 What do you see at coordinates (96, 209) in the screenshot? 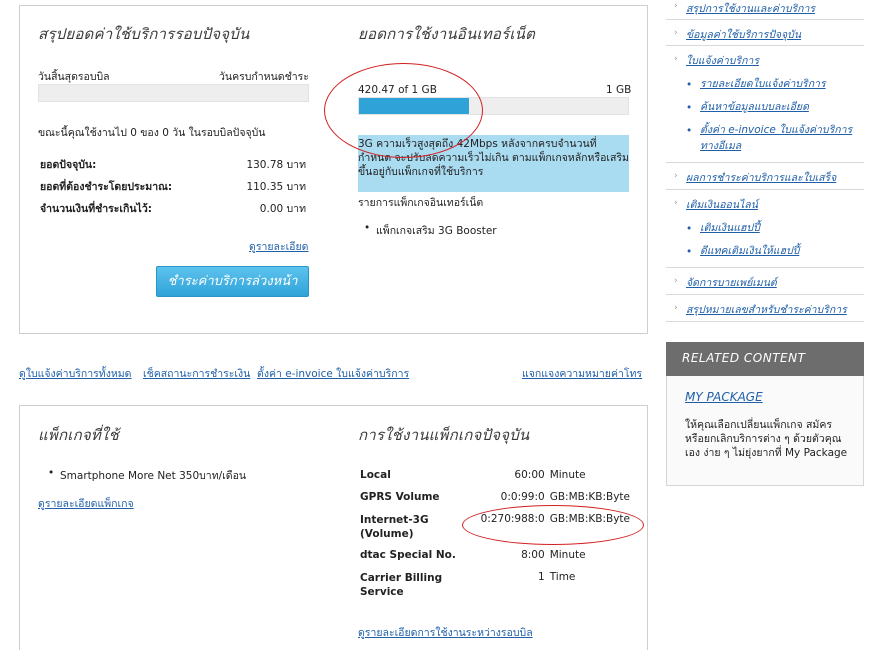
I see `overpaid-amount-label: จำนวนเงินที่ชำระเกินไว้:` at bounding box center [96, 209].